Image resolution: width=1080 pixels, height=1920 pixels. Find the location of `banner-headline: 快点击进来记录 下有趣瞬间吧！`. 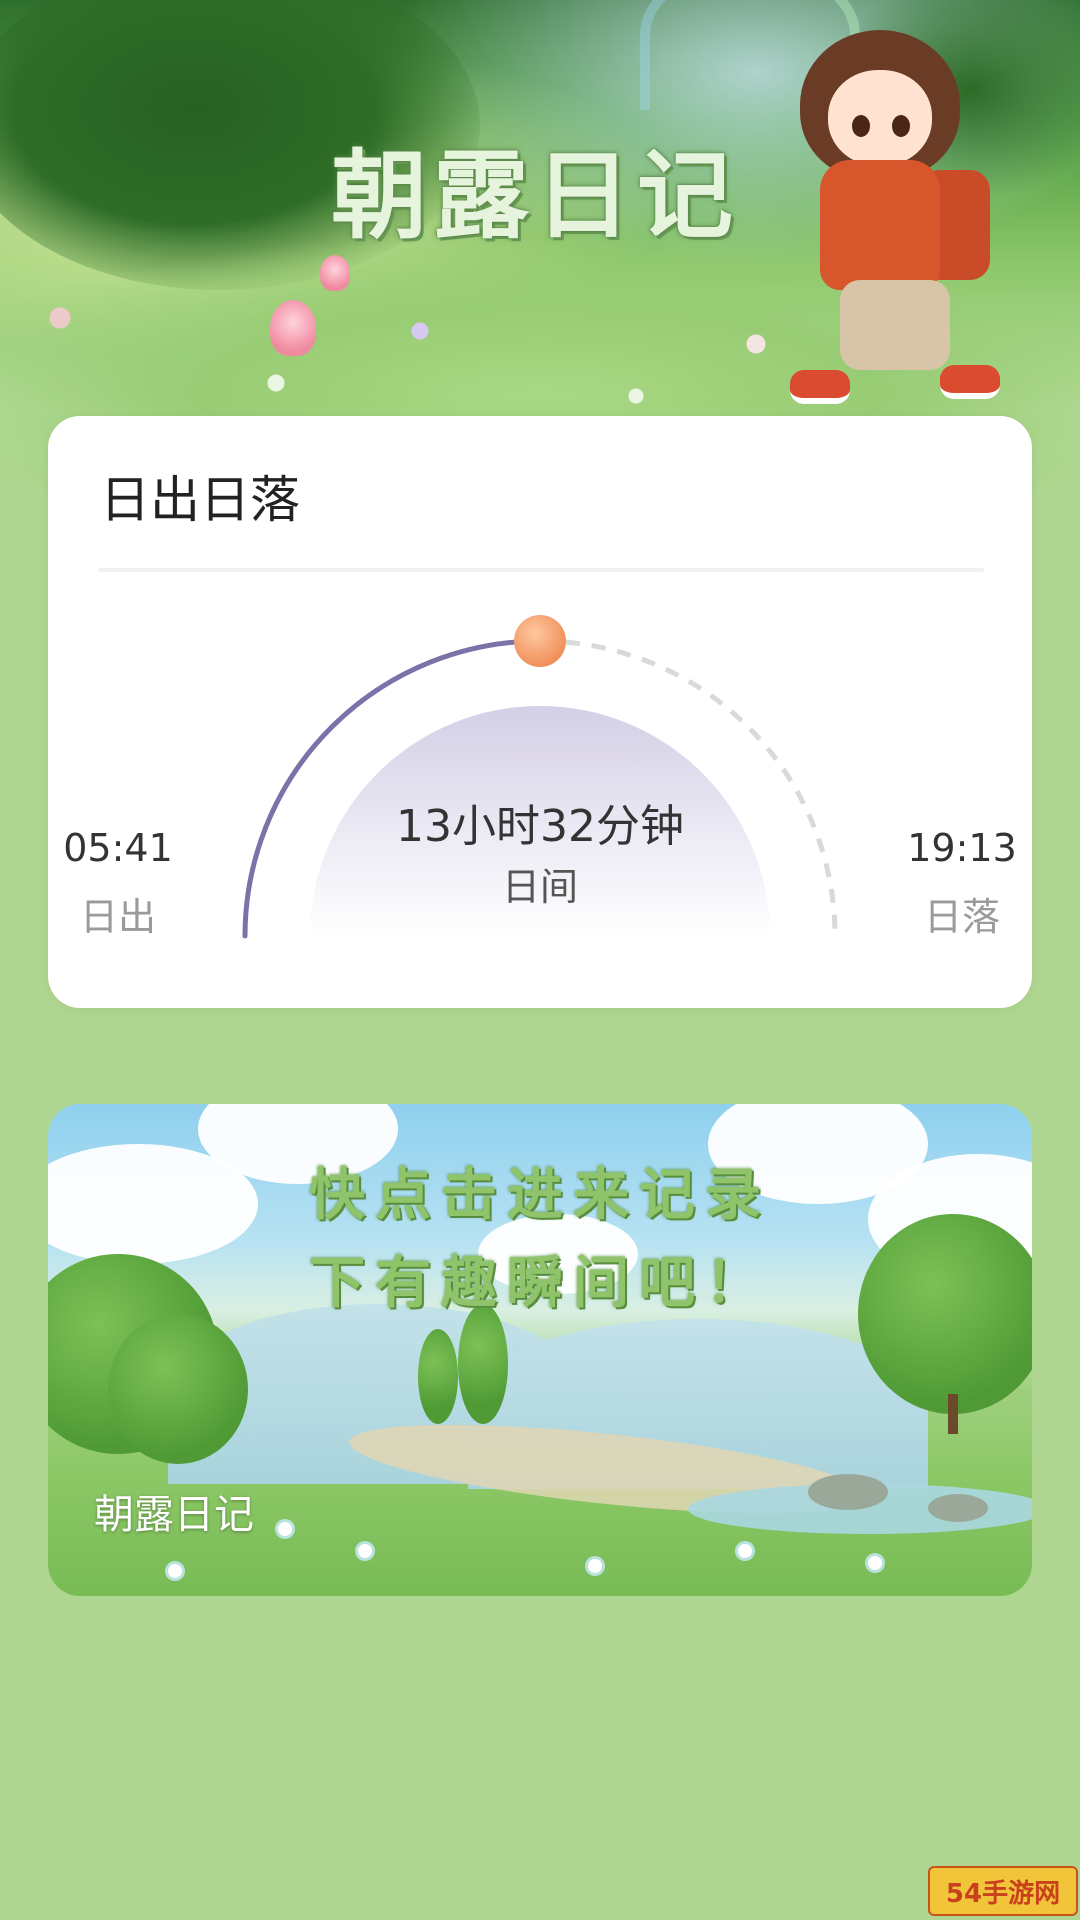

banner-headline: 快点击进来记录 下有趣瞬间吧！ is located at coordinates (540, 1240).